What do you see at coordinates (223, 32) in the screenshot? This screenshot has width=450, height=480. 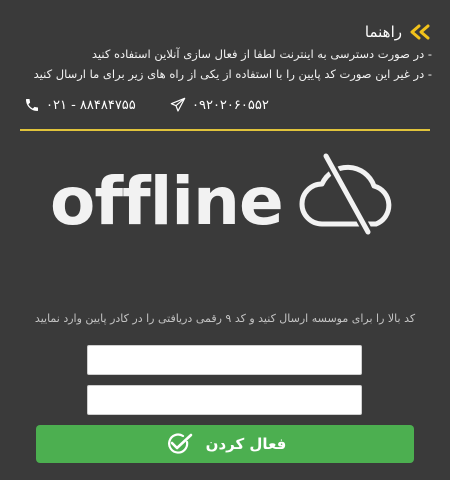 I see `guide-heading: راهنما` at bounding box center [223, 32].